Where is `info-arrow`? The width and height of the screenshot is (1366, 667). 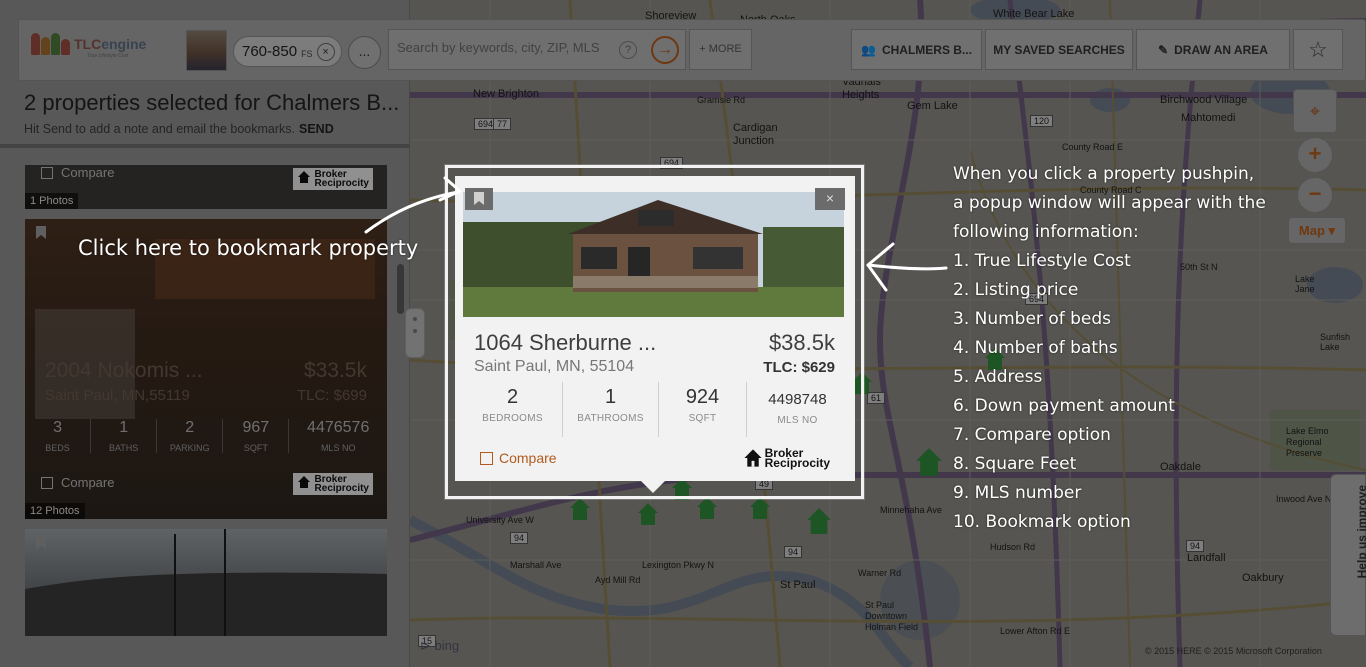
info-arrow is located at coordinates (907, 267).